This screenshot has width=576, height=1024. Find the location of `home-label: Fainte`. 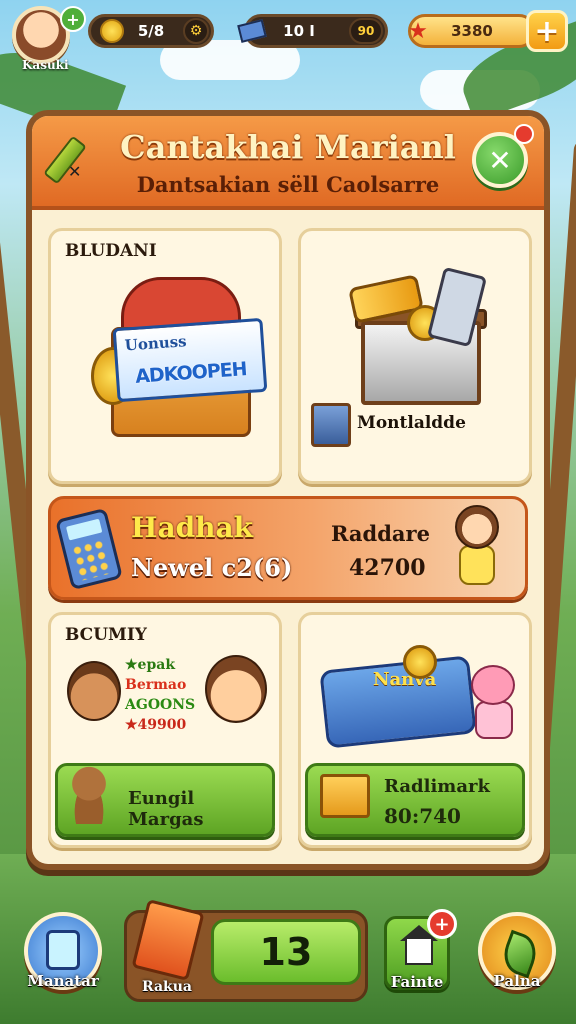

home-label: Fainte is located at coordinates (417, 982).